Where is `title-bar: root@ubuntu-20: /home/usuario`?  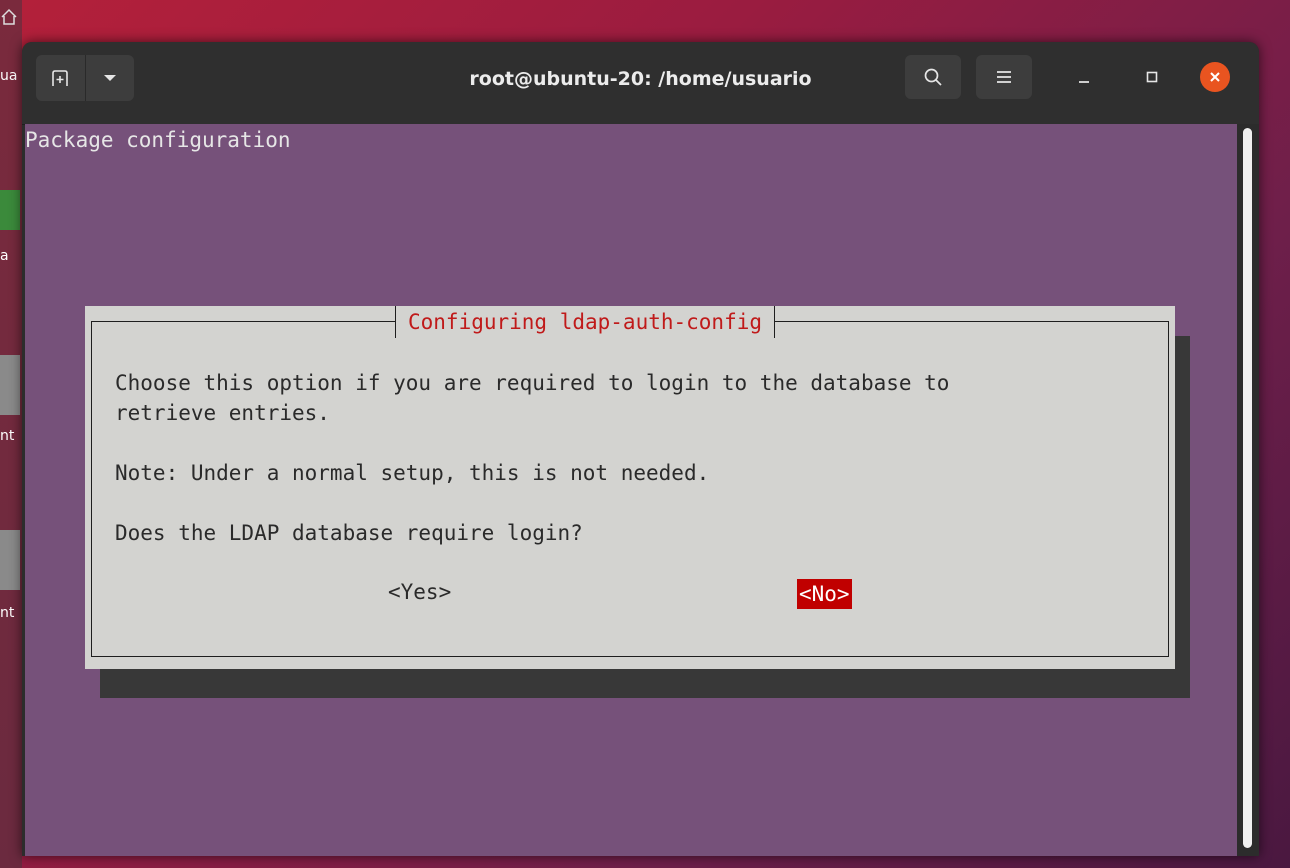 title-bar: root@ubuntu-20: /home/usuario is located at coordinates (640, 83).